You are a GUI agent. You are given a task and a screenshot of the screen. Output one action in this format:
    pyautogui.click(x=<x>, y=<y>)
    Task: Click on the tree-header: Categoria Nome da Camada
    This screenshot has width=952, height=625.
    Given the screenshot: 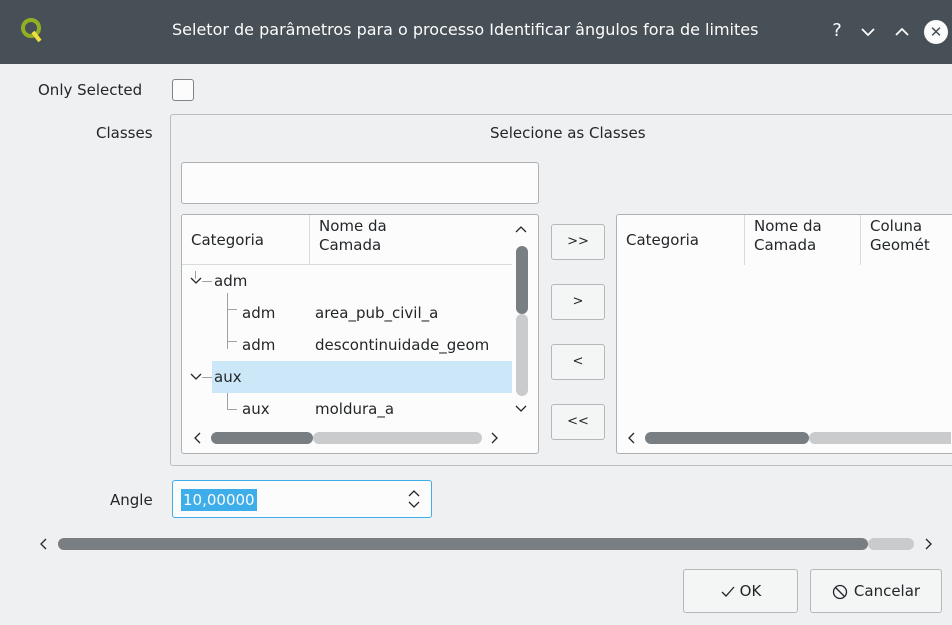 What is the action you would take?
    pyautogui.click(x=347, y=240)
    